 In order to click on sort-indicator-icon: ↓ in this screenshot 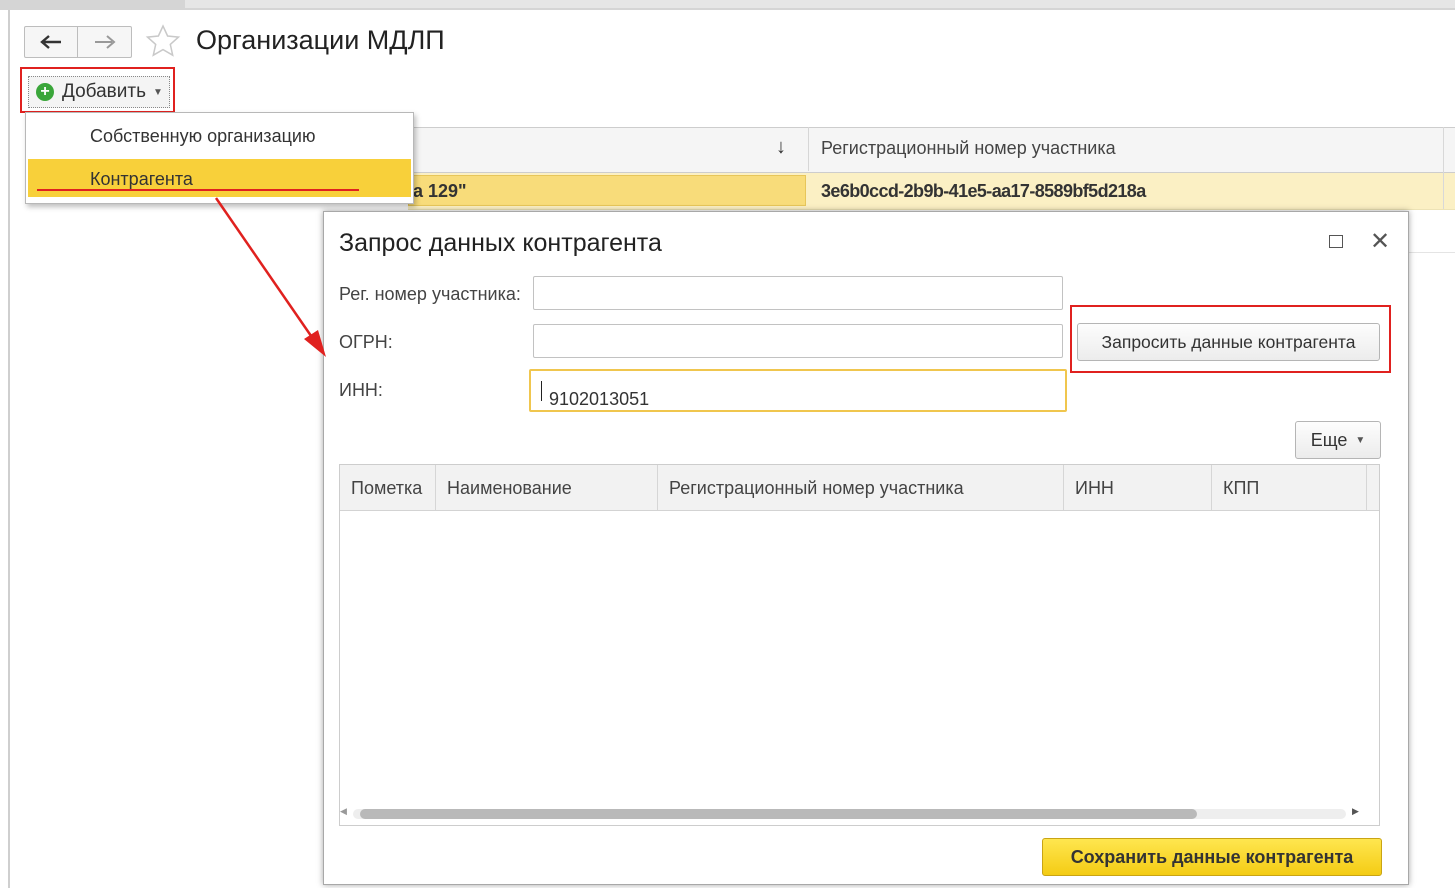, I will do `click(781, 147)`.